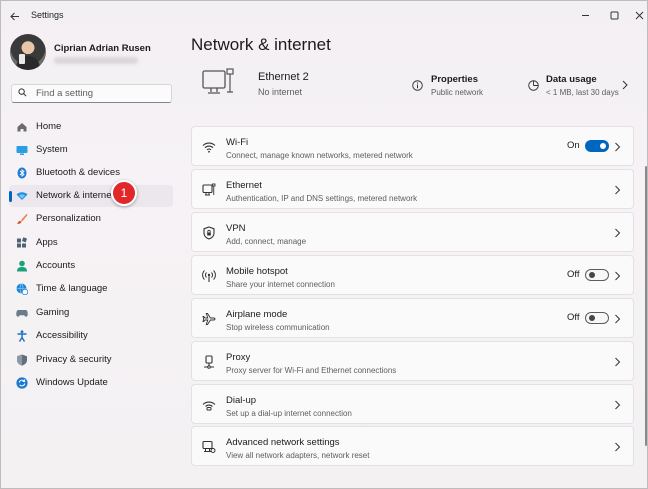 This screenshot has height=489, width=648. I want to click on card-title: Dial-up, so click(241, 400).